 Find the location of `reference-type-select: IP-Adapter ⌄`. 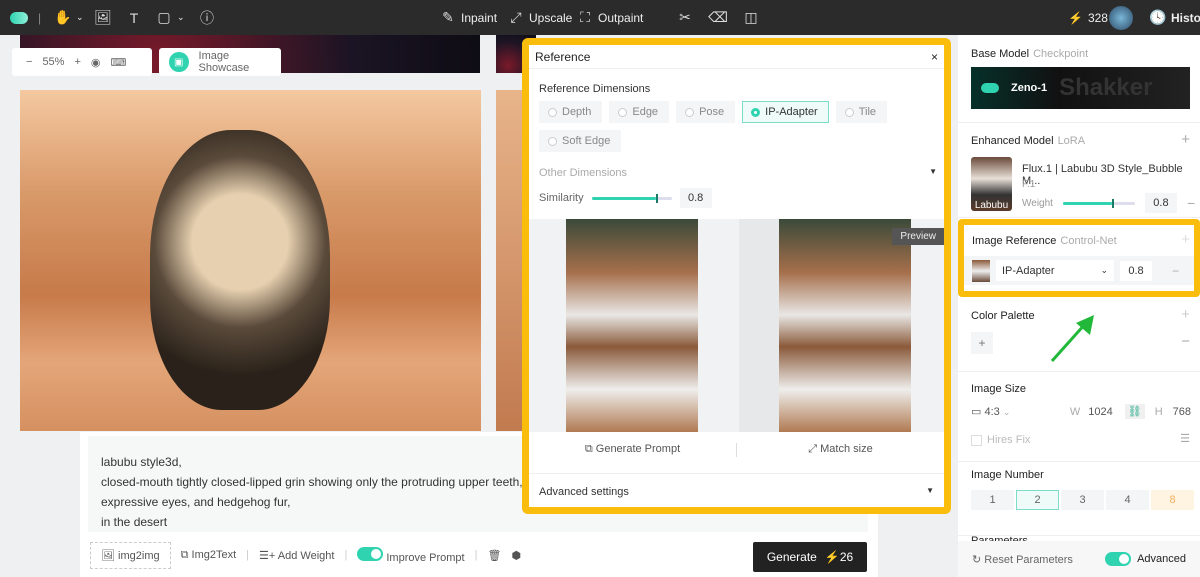

reference-type-select: IP-Adapter ⌄ is located at coordinates (1055, 270).